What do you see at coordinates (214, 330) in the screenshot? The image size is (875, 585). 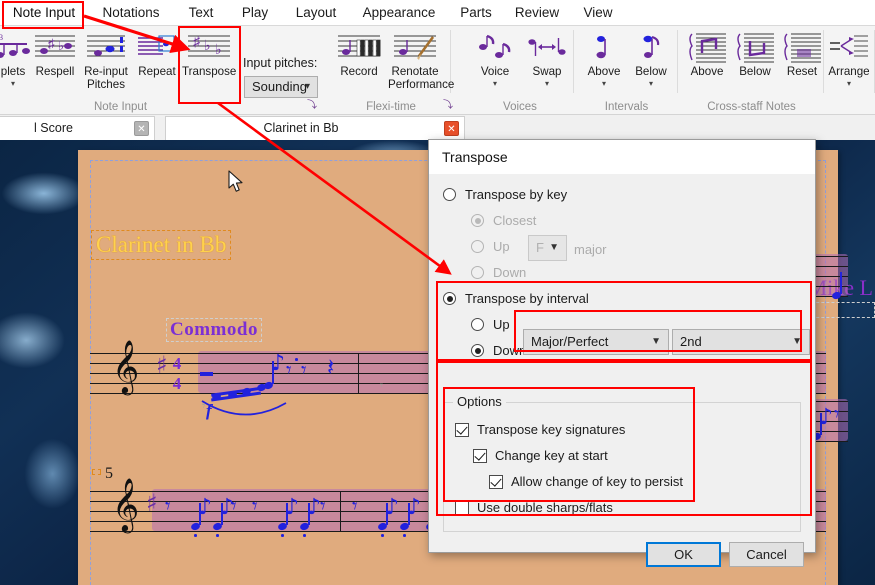 I see `tempo-text: Commodo` at bounding box center [214, 330].